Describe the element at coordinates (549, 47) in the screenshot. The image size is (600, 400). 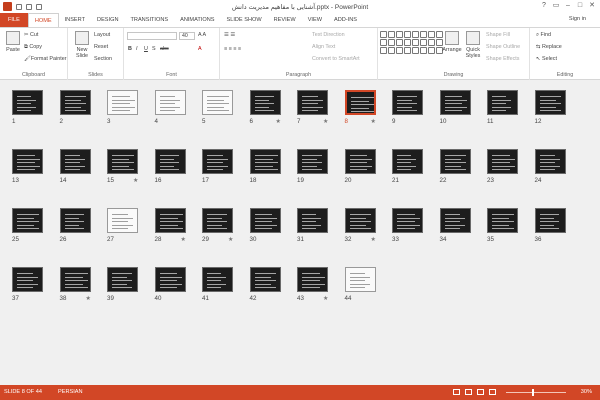
I see `replace-button: ⇆ Replace` at that location.